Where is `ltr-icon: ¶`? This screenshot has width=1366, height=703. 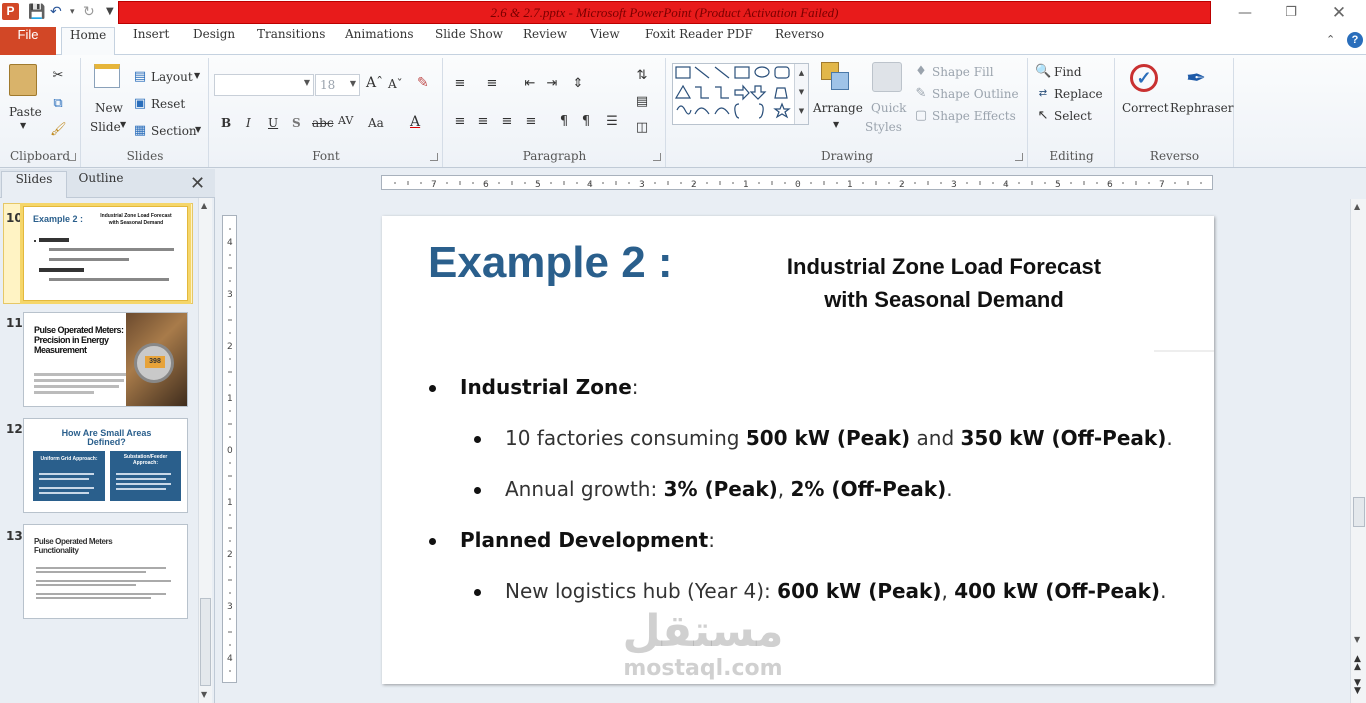
ltr-icon: ¶ is located at coordinates (564, 122).